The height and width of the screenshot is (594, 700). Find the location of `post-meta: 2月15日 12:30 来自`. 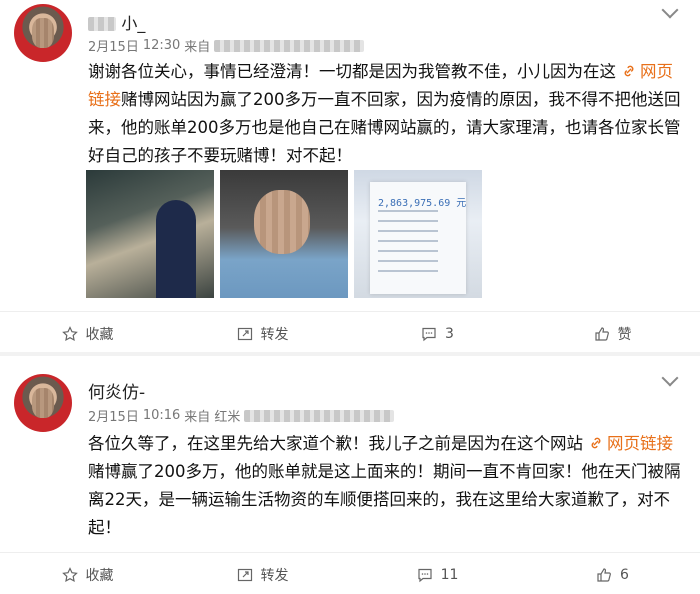

post-meta: 2月15日 12:30 来自 is located at coordinates (226, 45).